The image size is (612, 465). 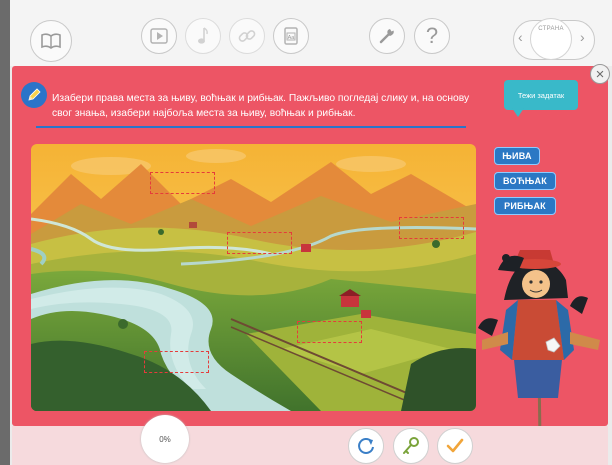 I want to click on close-icon: ×, so click(x=600, y=74).